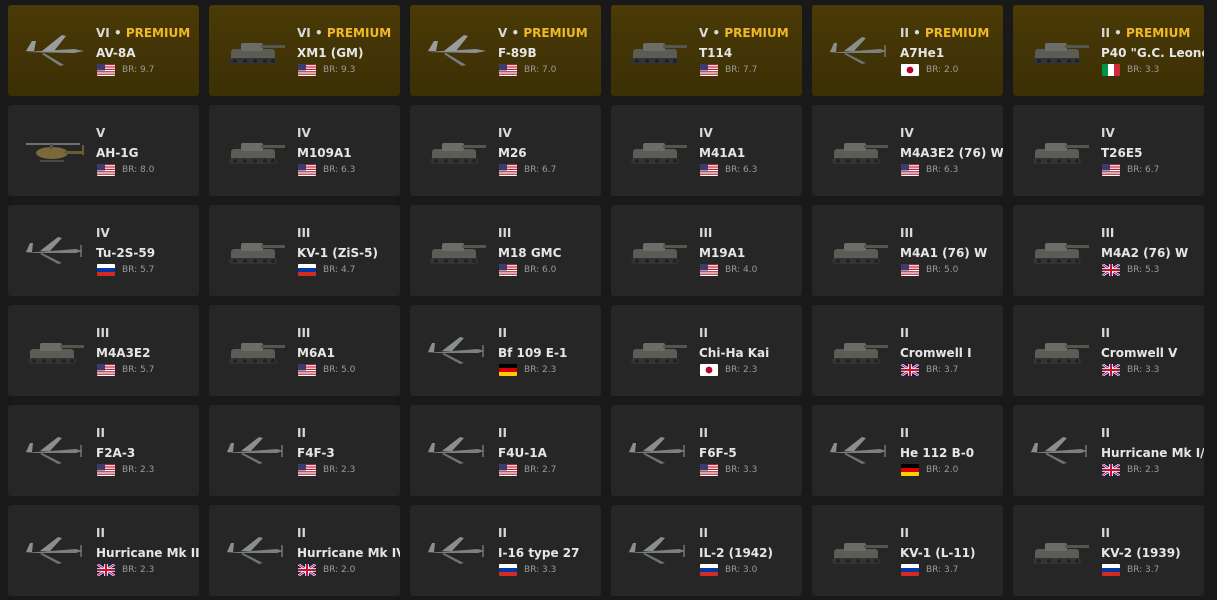  What do you see at coordinates (1141, 553) in the screenshot?
I see `vehicle-name: KV-2 (1939)` at bounding box center [1141, 553].